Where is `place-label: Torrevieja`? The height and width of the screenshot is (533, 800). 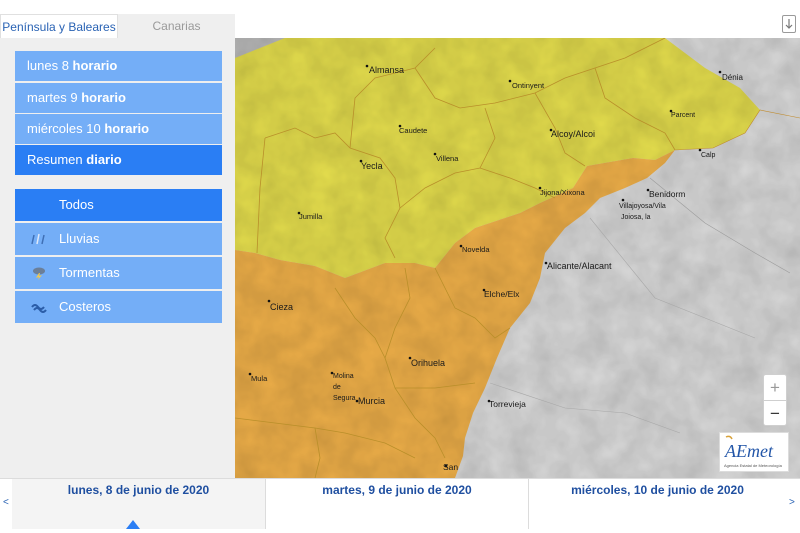 place-label: Torrevieja is located at coordinates (507, 404).